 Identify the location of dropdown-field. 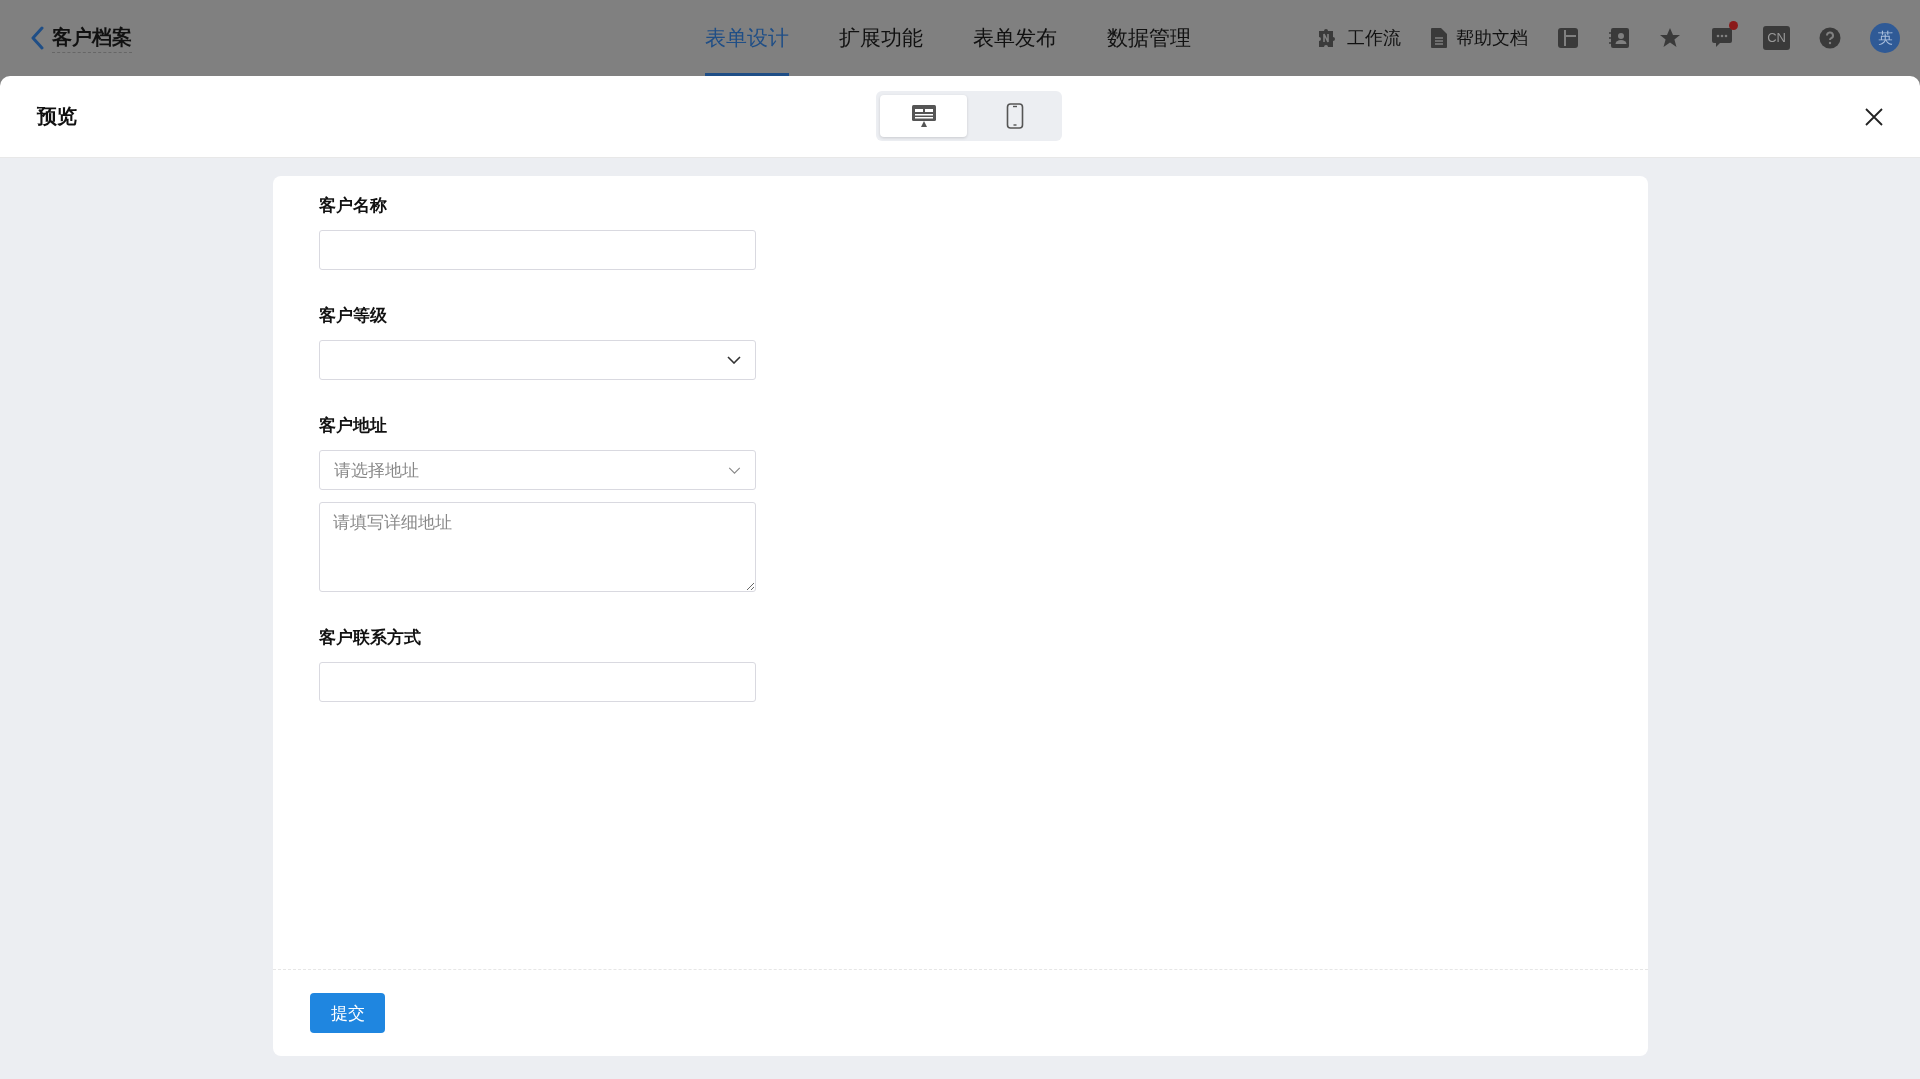
(537, 360).